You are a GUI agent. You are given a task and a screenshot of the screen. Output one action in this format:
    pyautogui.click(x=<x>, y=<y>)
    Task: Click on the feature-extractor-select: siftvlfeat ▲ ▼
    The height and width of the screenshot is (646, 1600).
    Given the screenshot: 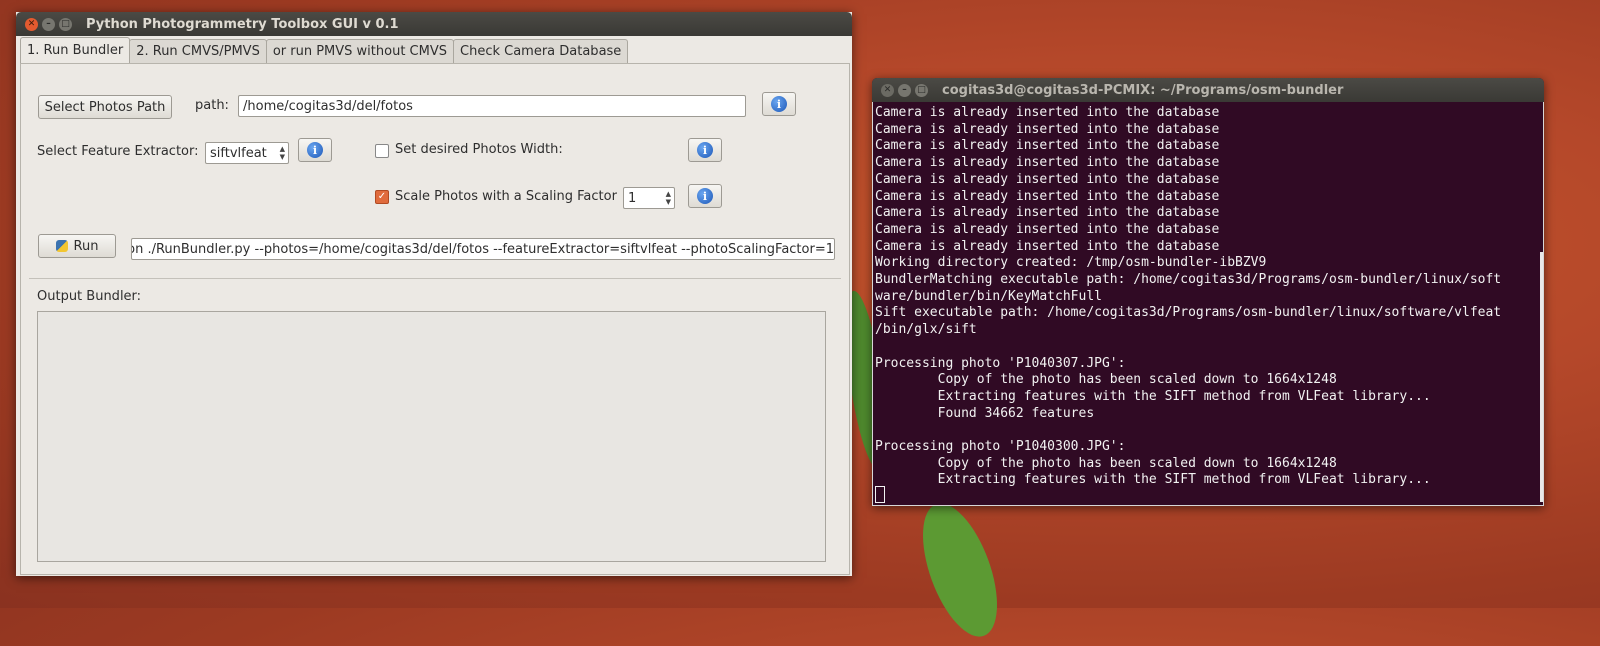 What is the action you would take?
    pyautogui.click(x=247, y=153)
    